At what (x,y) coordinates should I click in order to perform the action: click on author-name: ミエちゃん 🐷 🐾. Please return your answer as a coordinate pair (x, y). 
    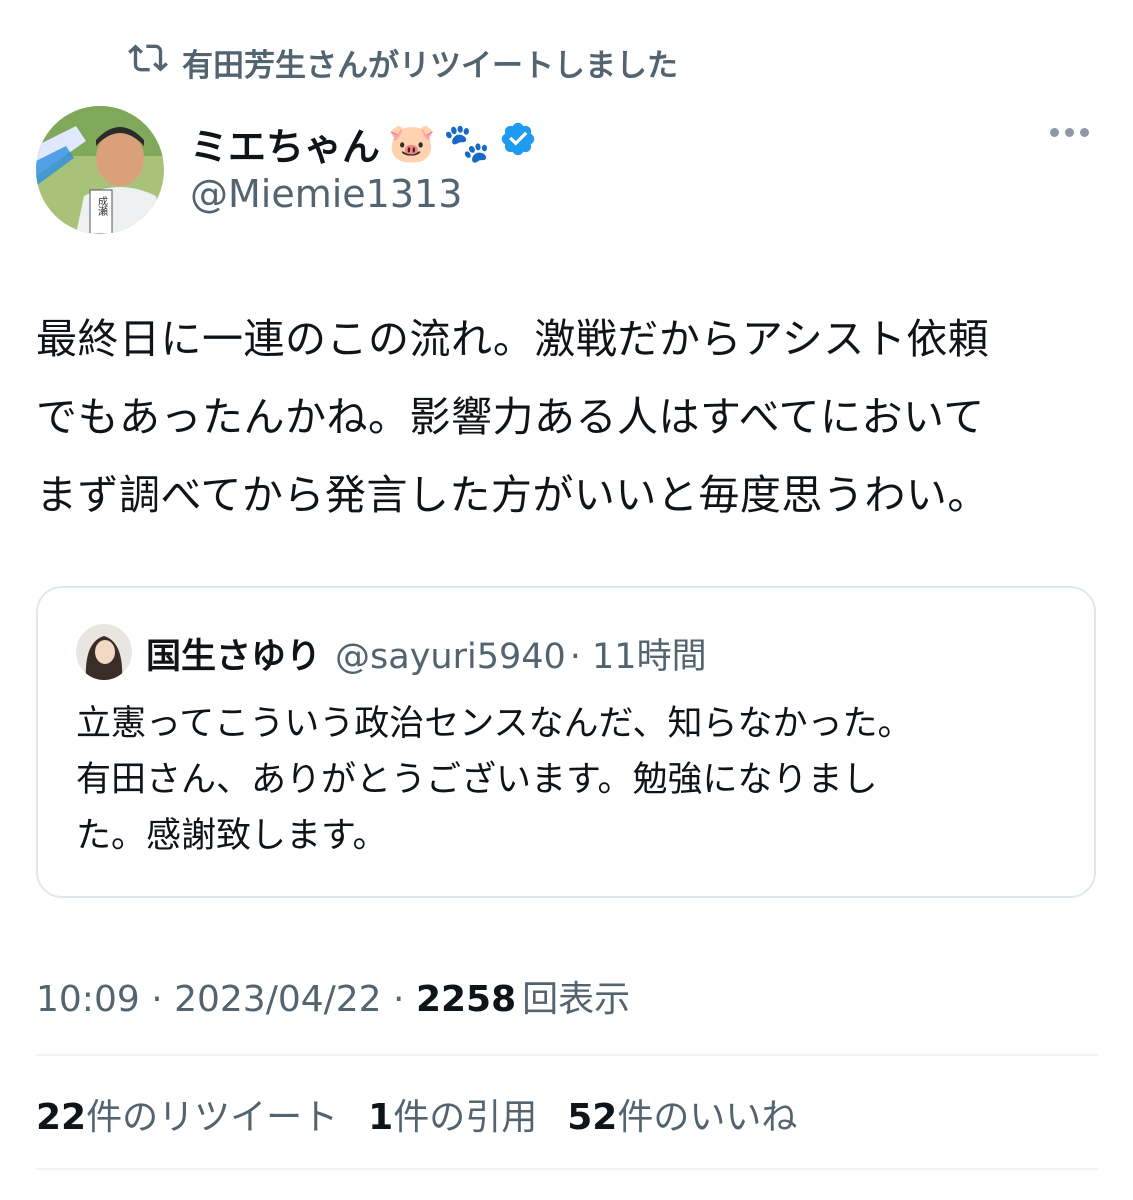
    Looking at the image, I should click on (363, 143).